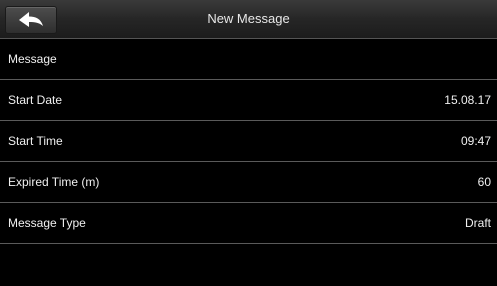  What do you see at coordinates (248, 100) in the screenshot?
I see `row-start-date: Start Date 15.08.17` at bounding box center [248, 100].